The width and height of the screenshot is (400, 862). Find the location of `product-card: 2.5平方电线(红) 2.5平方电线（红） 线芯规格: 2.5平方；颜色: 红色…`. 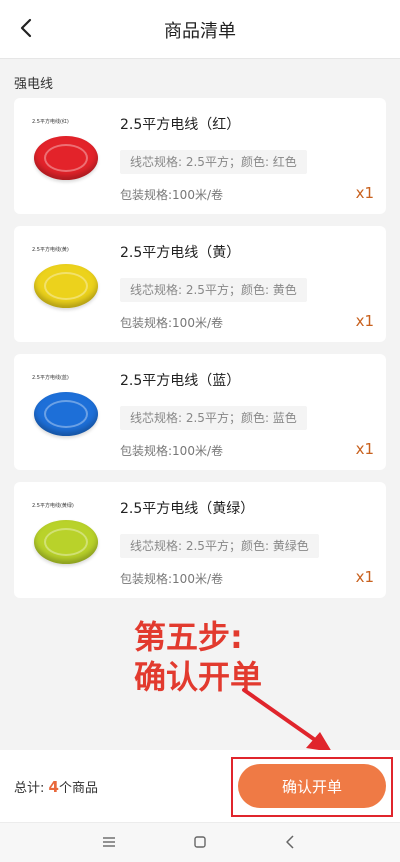

product-card: 2.5平方电线(红) 2.5平方电线（红） 线芯规格: 2.5平方；颜色: 红色… is located at coordinates (200, 156).